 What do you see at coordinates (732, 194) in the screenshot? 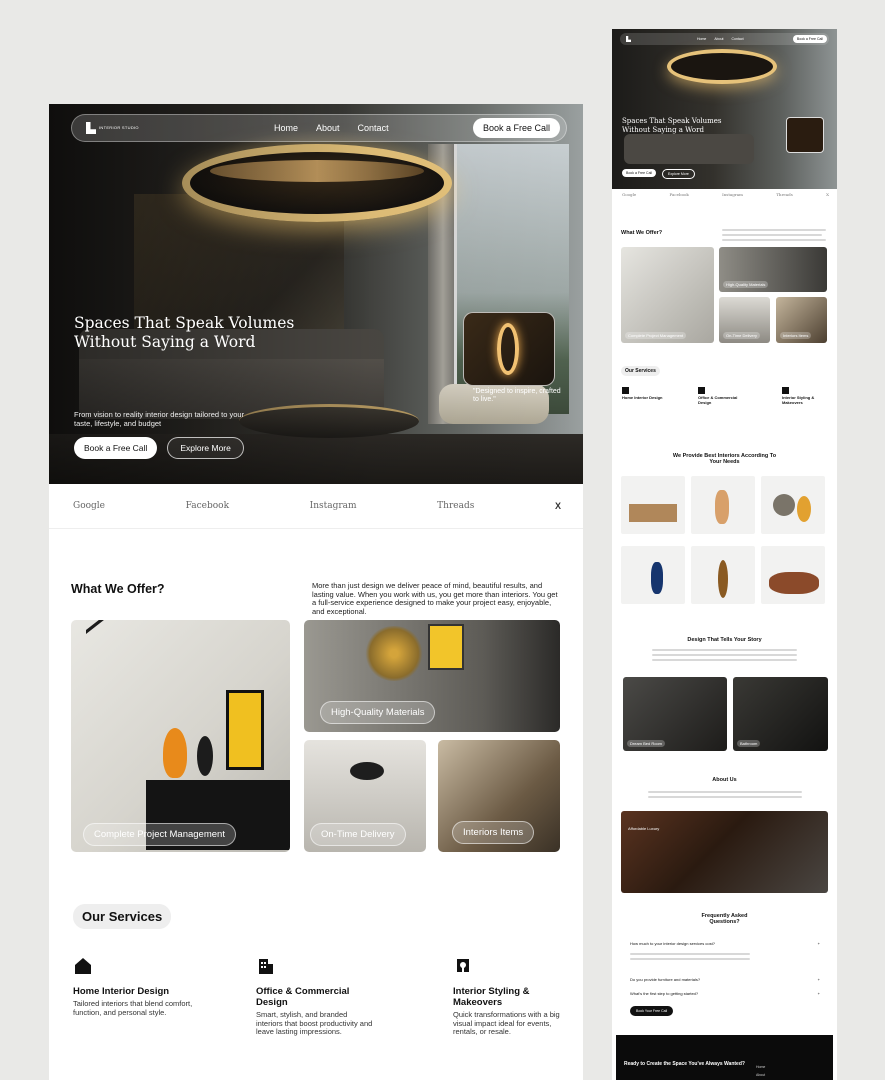
I see `preview-brand: Instagram` at bounding box center [732, 194].